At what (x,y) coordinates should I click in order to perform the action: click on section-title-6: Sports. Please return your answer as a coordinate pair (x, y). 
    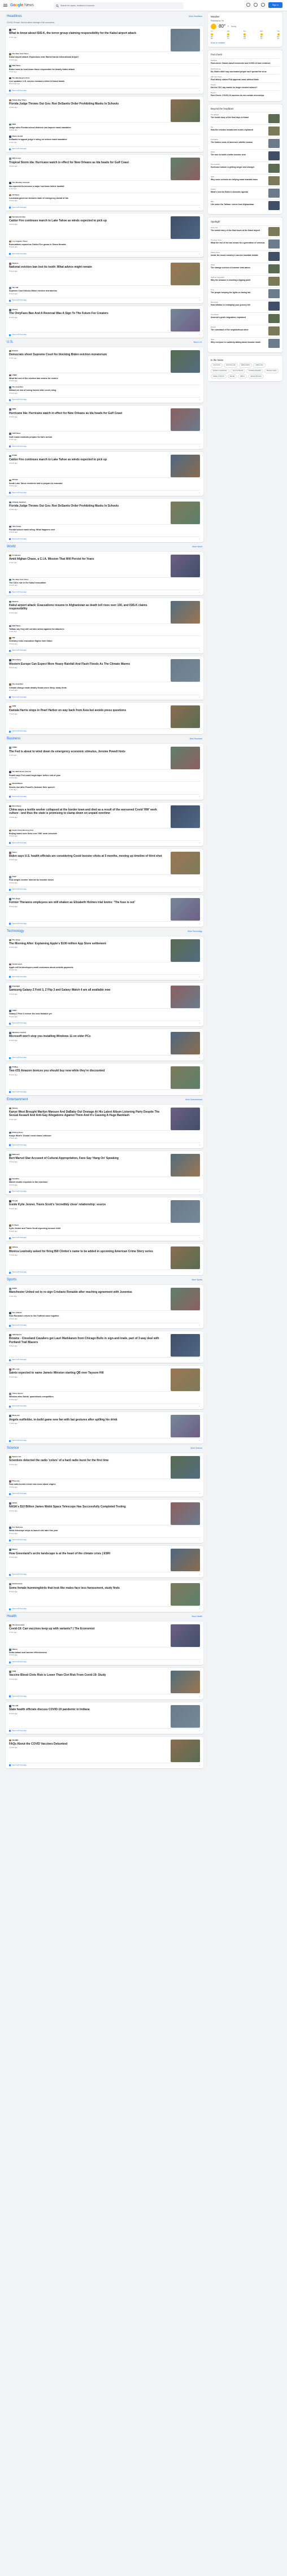
    Looking at the image, I should click on (11, 1280).